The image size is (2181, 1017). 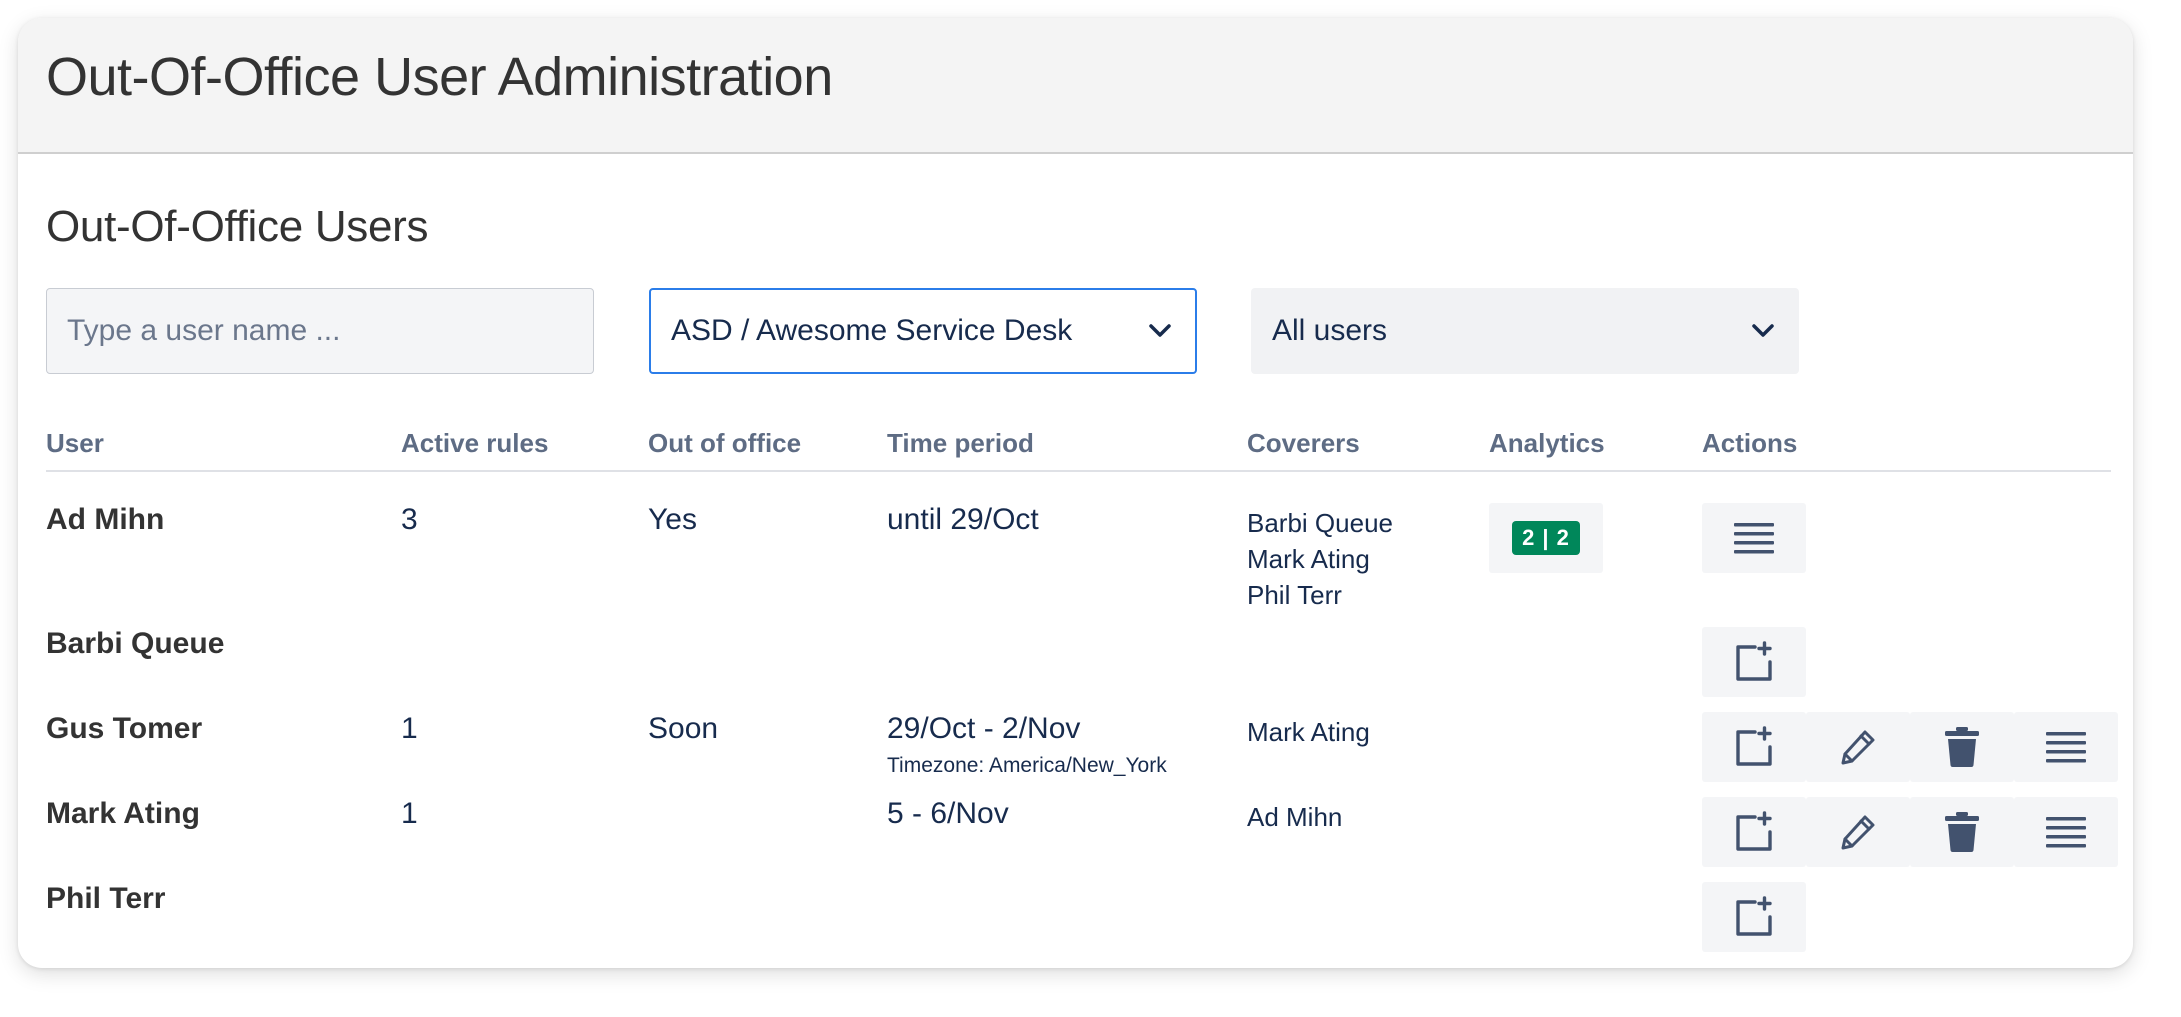 I want to click on column-header-user: User, so click(x=75, y=443).